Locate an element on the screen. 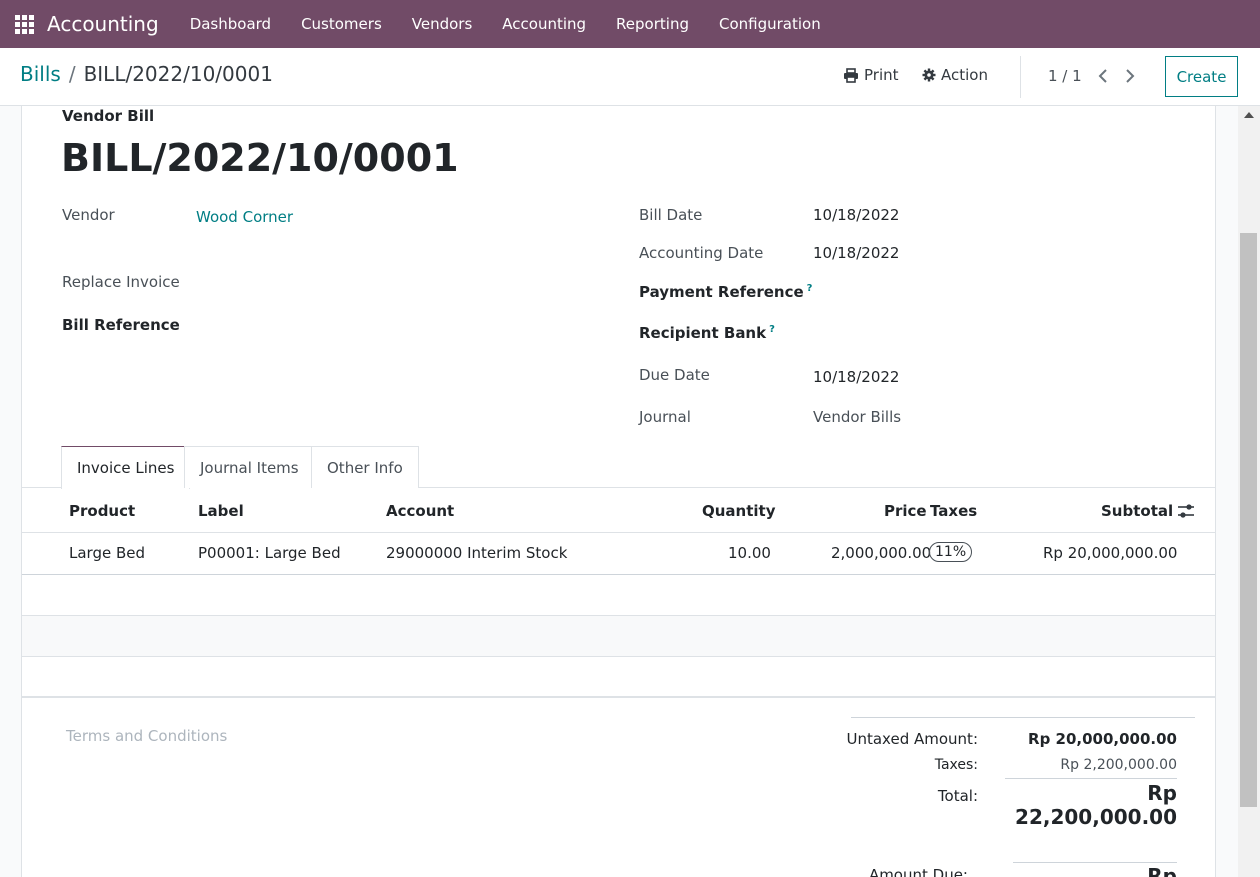  total-label: Total: is located at coordinates (957, 796).